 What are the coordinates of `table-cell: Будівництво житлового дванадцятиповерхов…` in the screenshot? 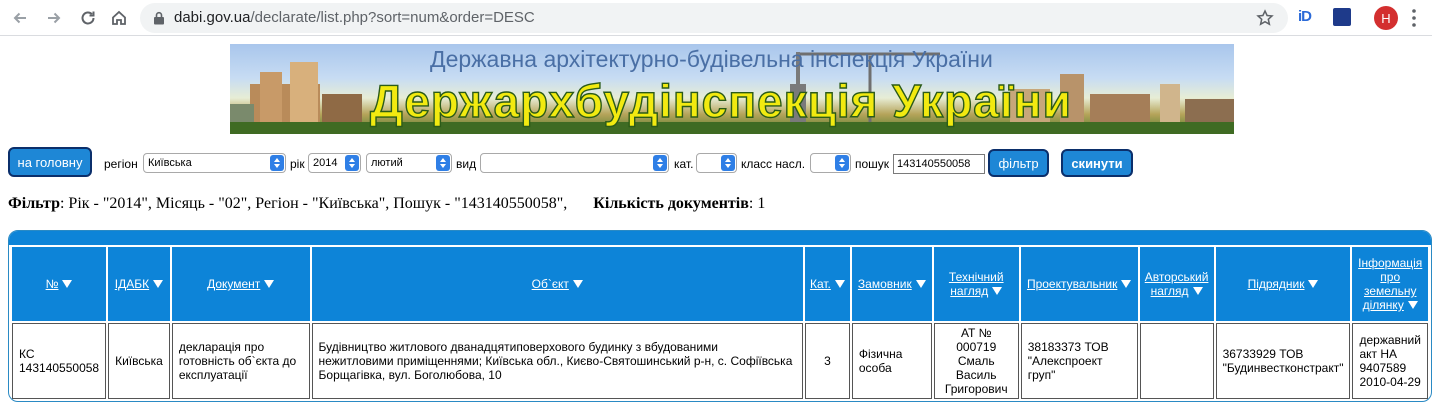 It's located at (557, 361).